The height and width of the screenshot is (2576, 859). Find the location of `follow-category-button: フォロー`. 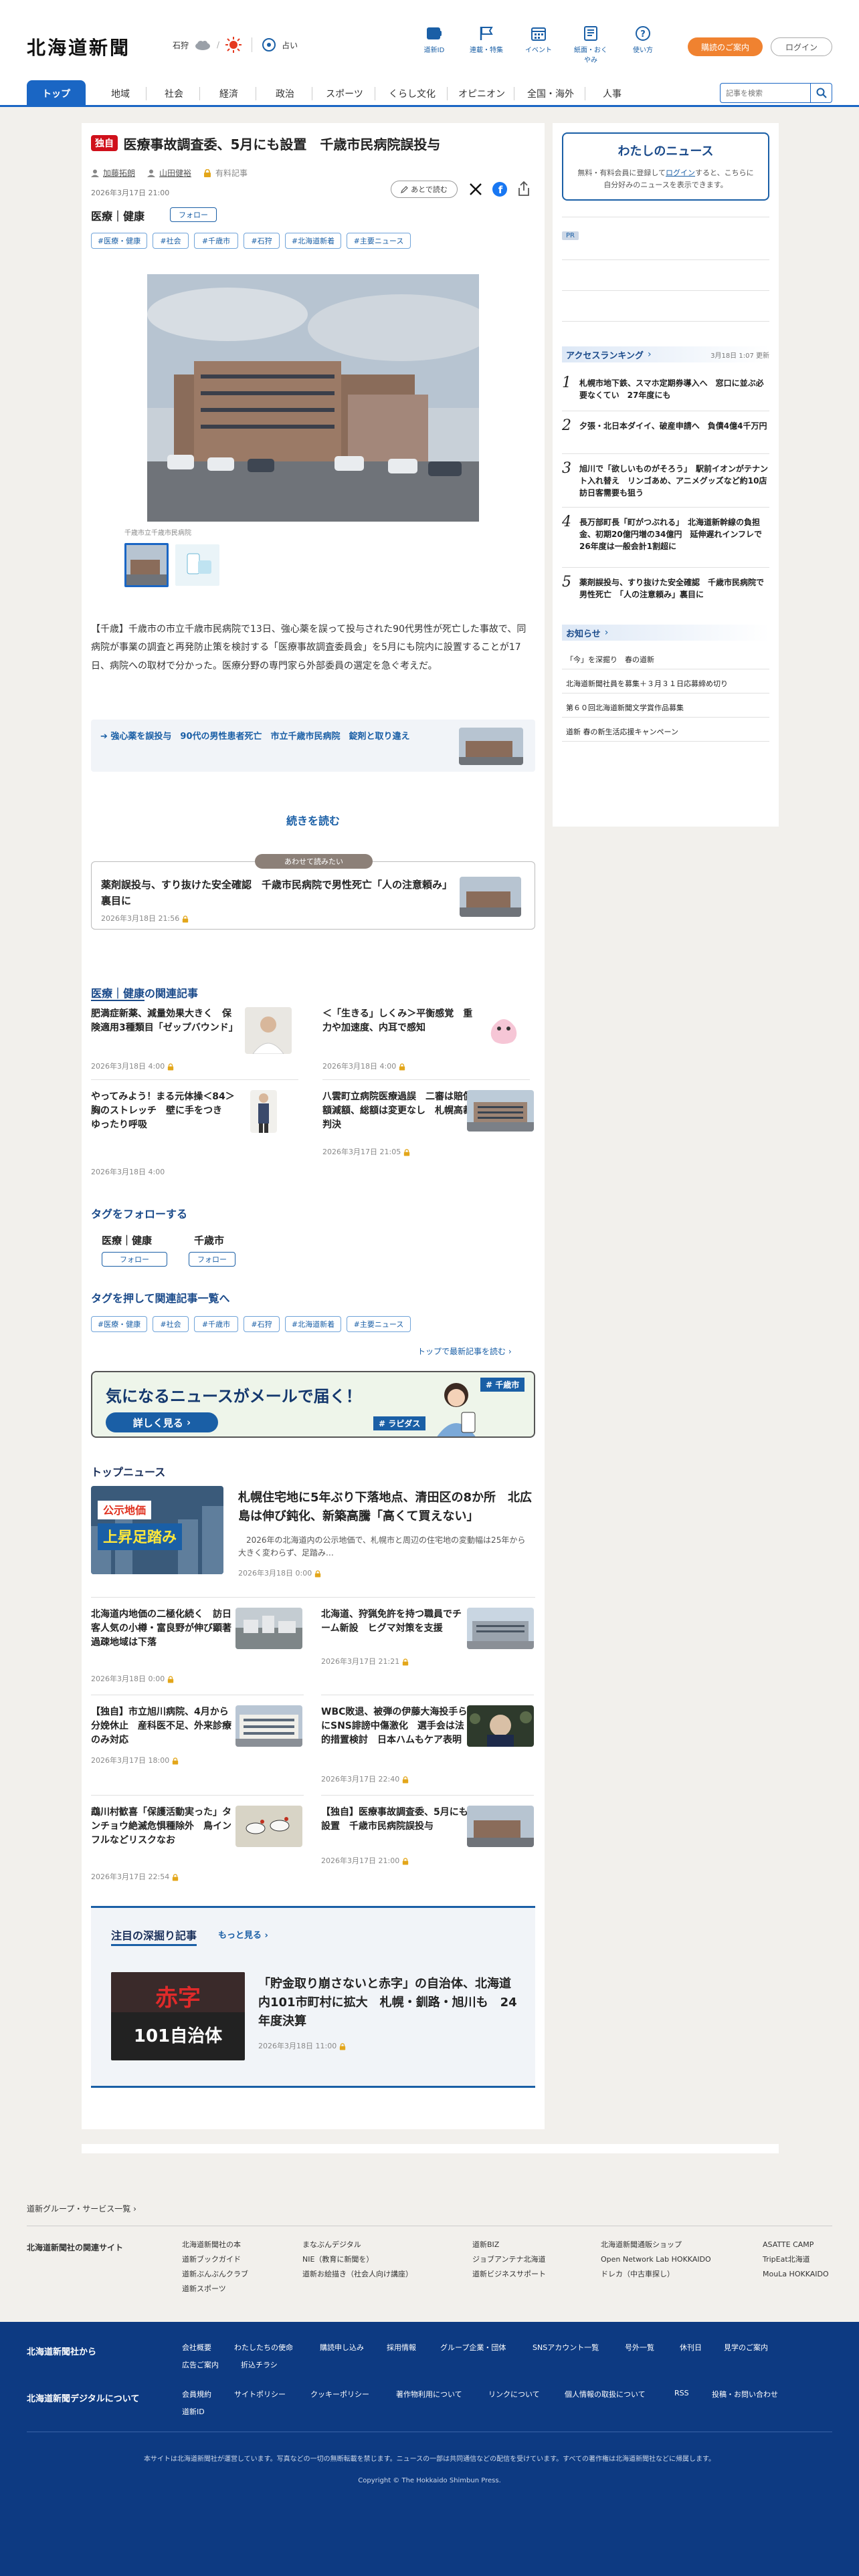

follow-category-button: フォロー is located at coordinates (193, 215).